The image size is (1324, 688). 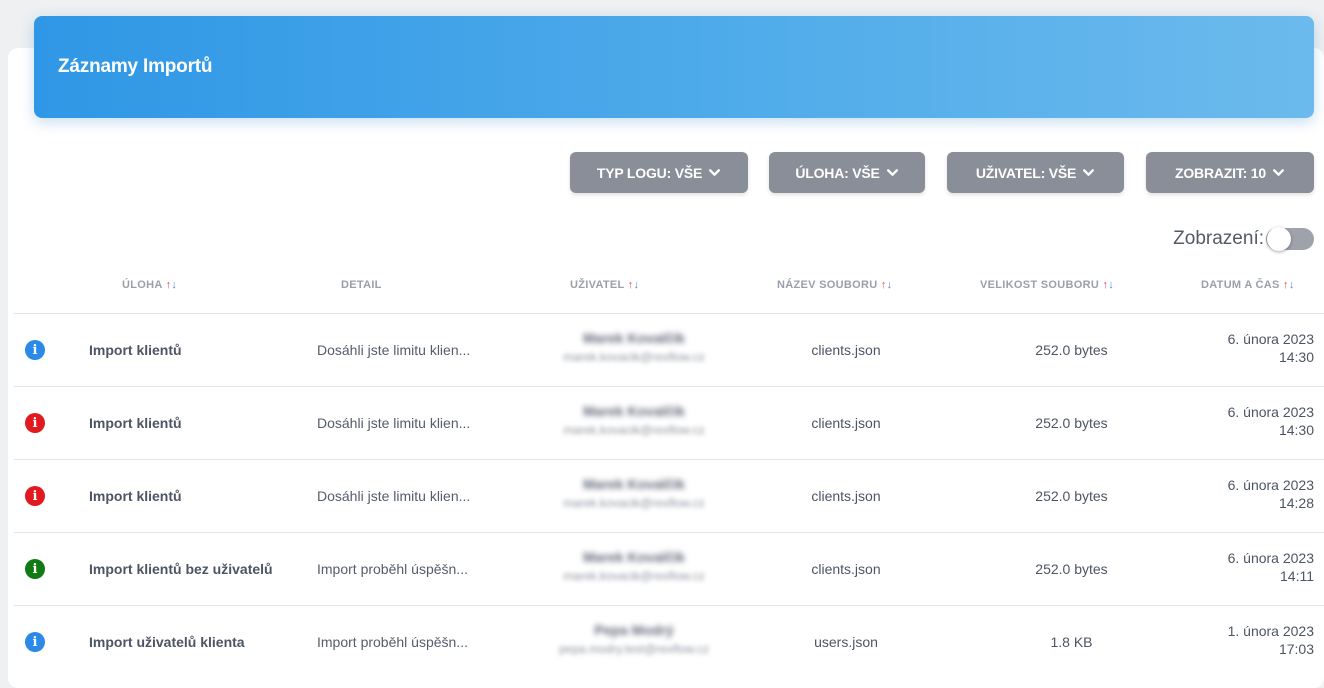 What do you see at coordinates (837, 172) in the screenshot?
I see `filter-task-label: ÚLOHA: VŠE` at bounding box center [837, 172].